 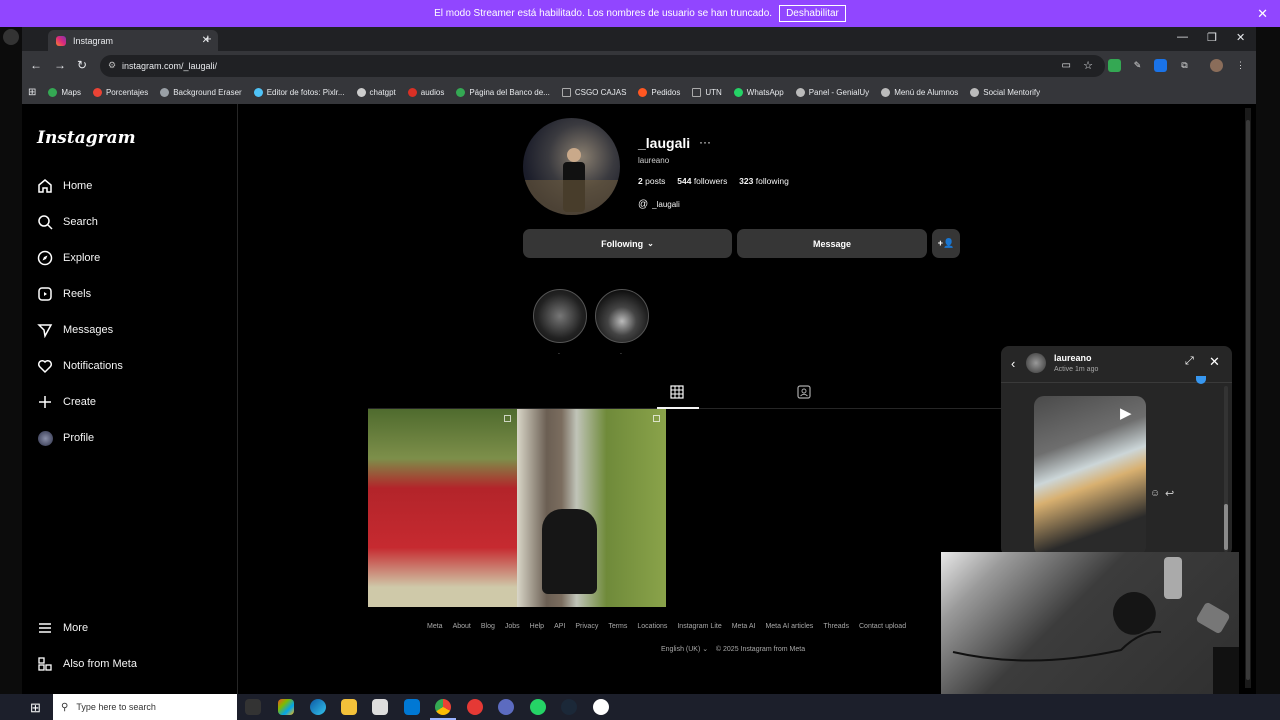 What do you see at coordinates (680, 649) in the screenshot?
I see `language-select: English (UK)` at bounding box center [680, 649].